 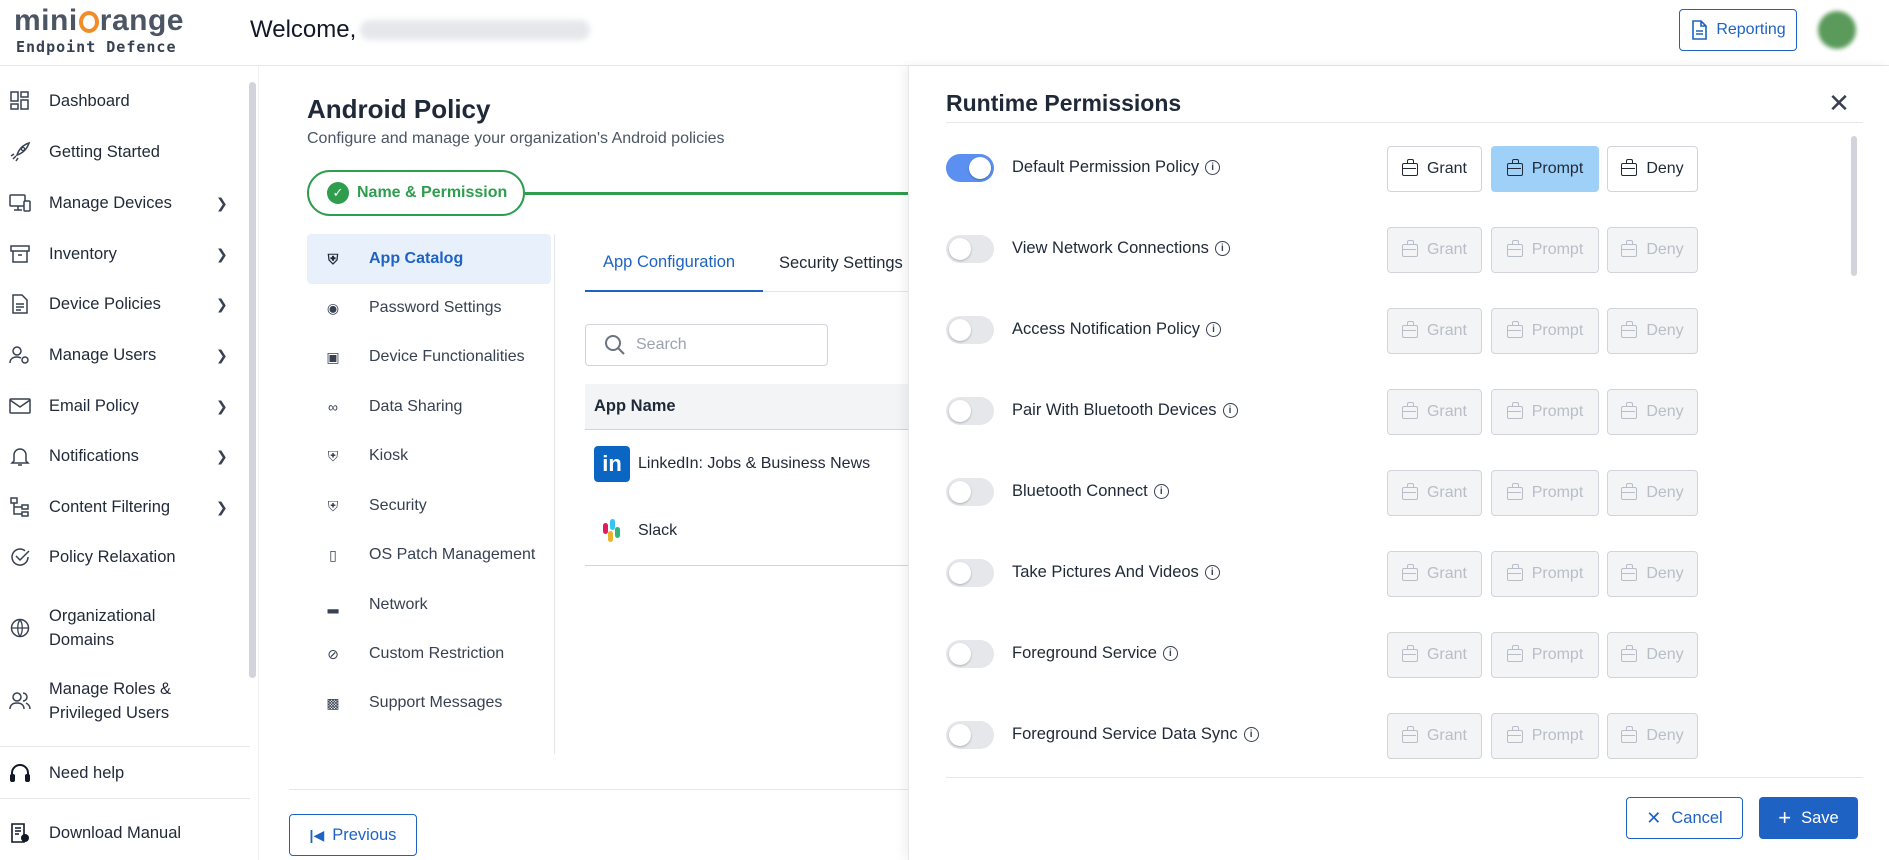 I want to click on panel-scrollbar, so click(x=1854, y=206).